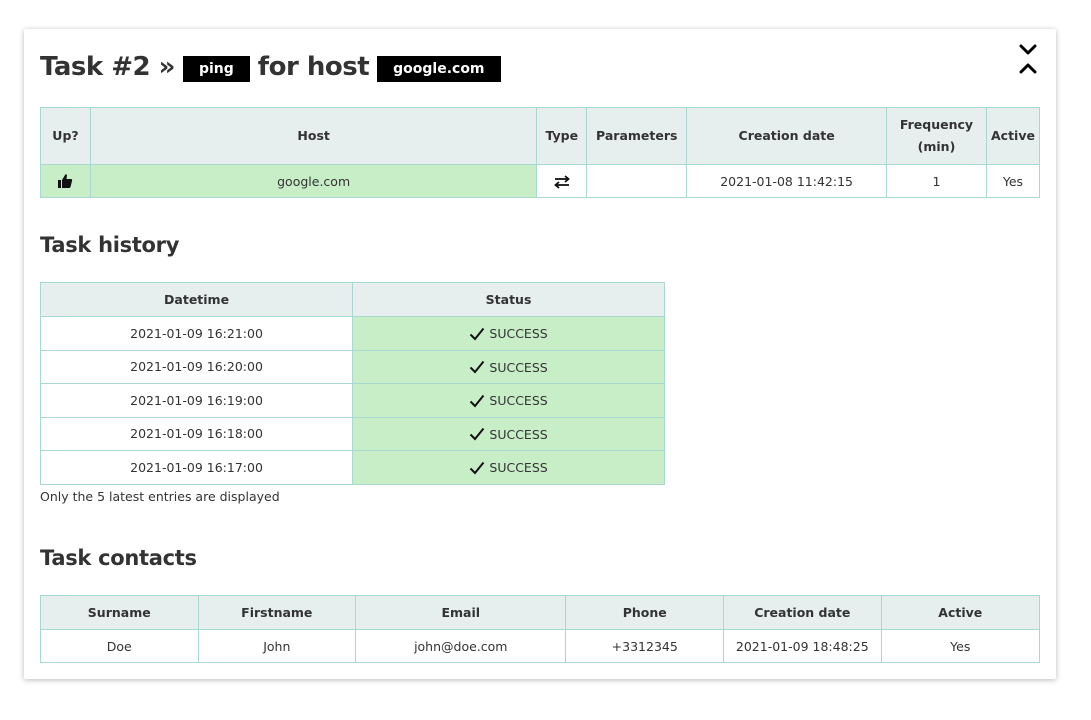 This screenshot has width=1091, height=720. Describe the element at coordinates (277, 612) in the screenshot. I see `col-firstname: Firstname` at that location.